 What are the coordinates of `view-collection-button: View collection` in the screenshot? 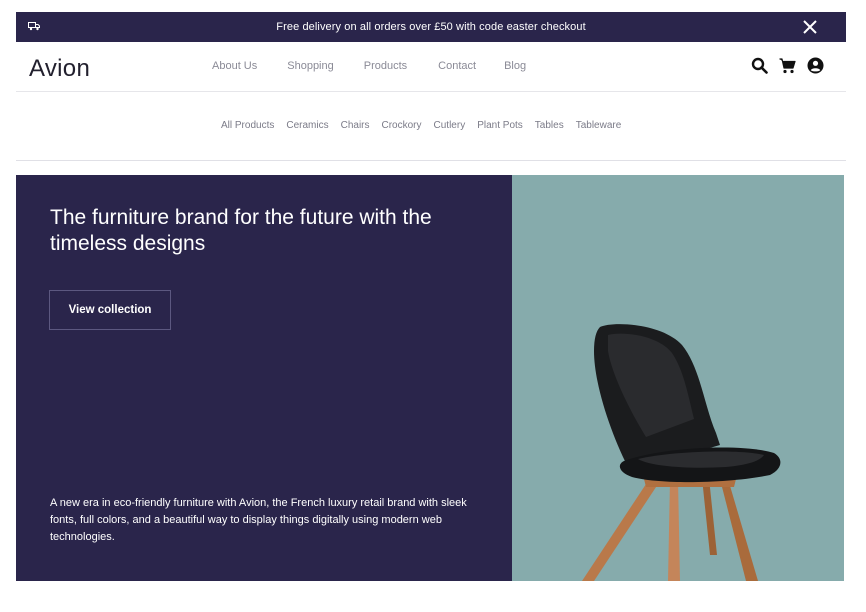 It's located at (110, 310).